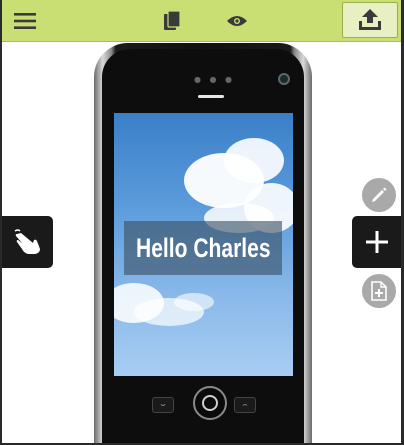  I want to click on edit-button, so click(379, 195).